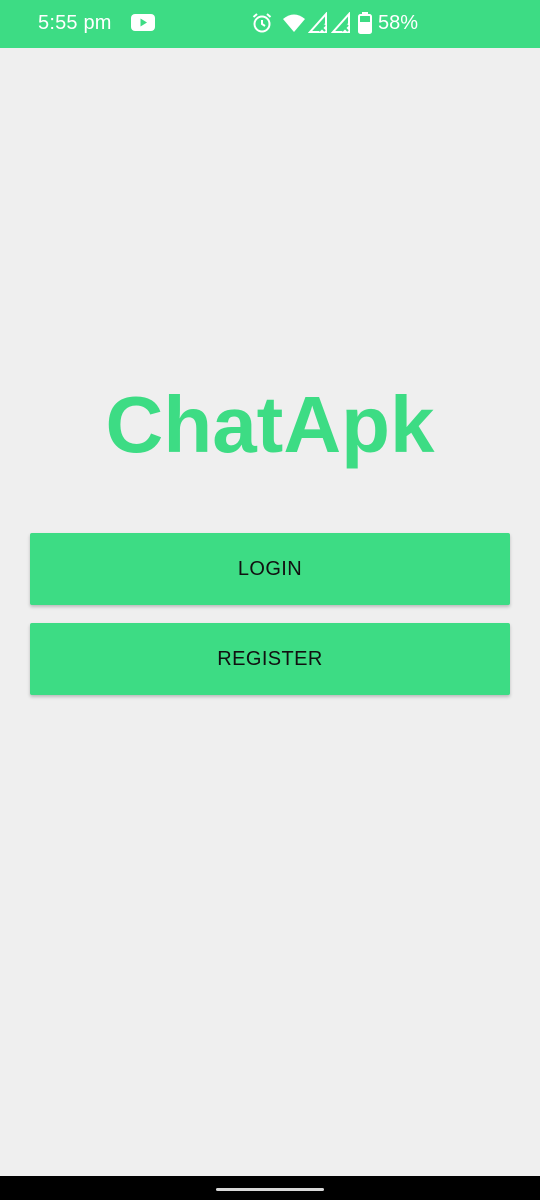  Describe the element at coordinates (143, 22) in the screenshot. I see `youtube-icon` at that location.